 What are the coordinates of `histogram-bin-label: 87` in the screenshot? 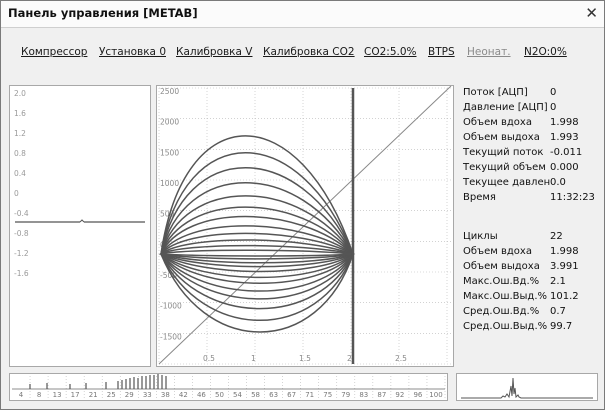 It's located at (381, 395).